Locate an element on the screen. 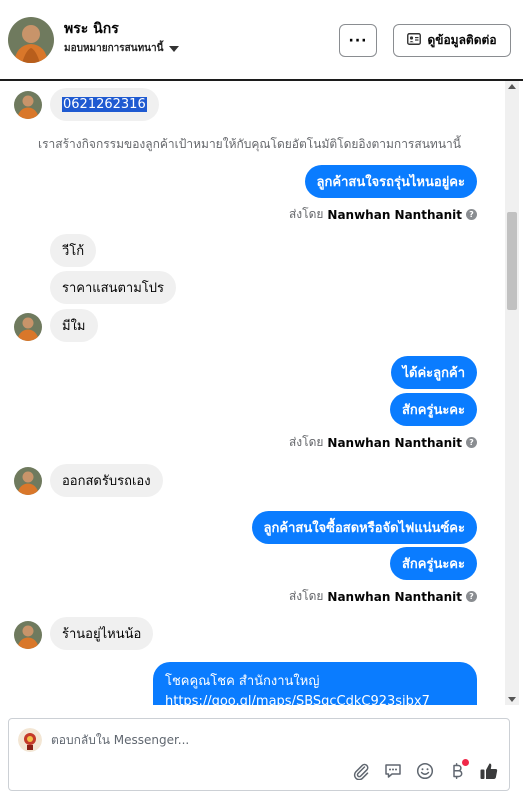  phone-number: 0621262316 is located at coordinates (104, 104).